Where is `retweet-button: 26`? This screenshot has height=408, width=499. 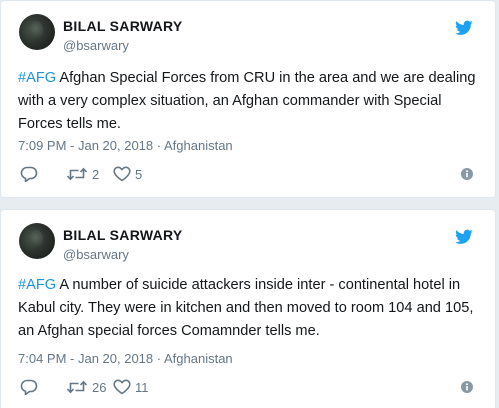
retweet-button: 26 is located at coordinates (86, 387).